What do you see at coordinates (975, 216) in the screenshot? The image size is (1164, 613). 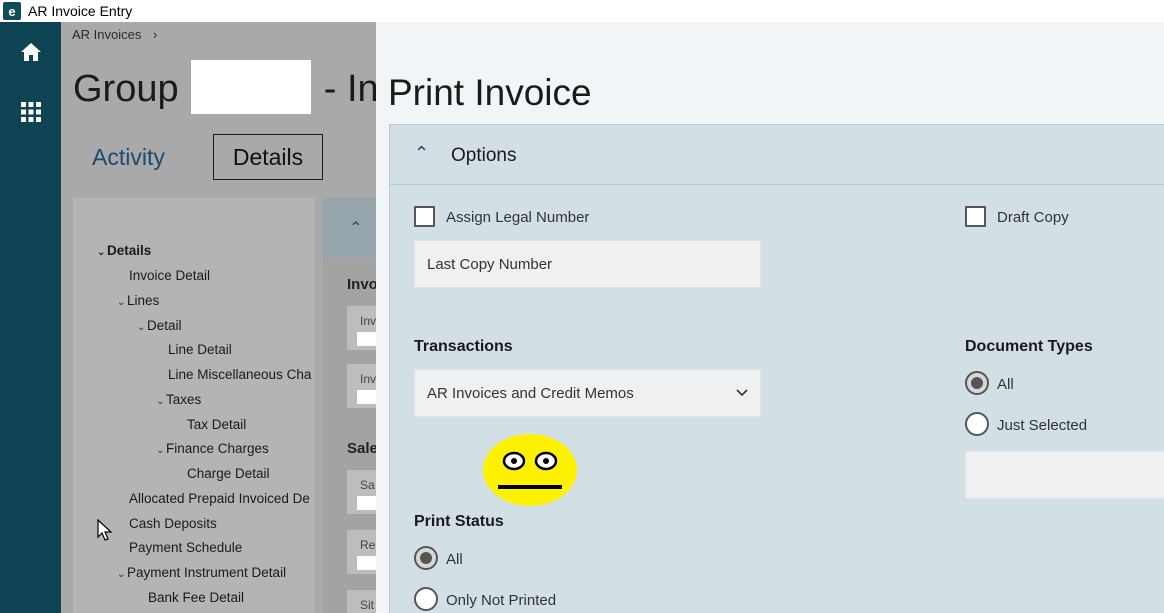 I see `draft-copy-checkbox` at bounding box center [975, 216].